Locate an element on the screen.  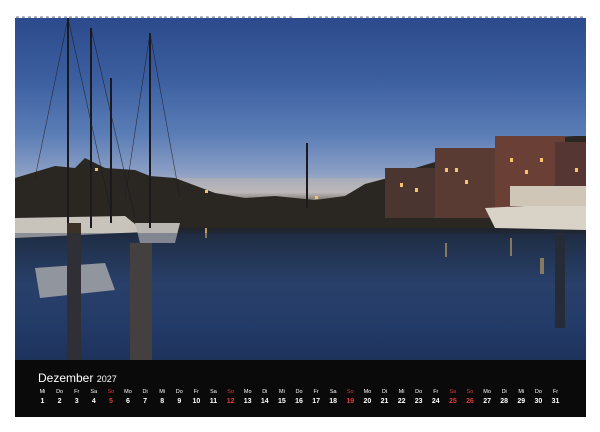
calendar-day: Sa 25 is located at coordinates (452, 398).